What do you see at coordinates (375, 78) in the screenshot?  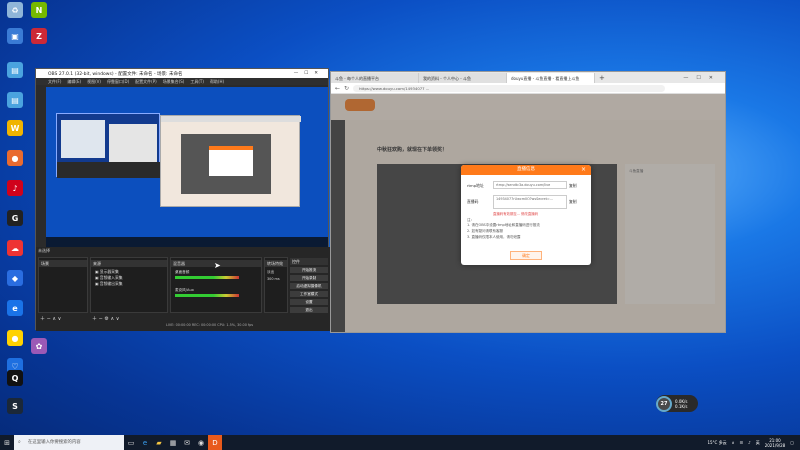 I see `tab-douyu-home: 斗鱼 - 每个人的直播平台` at bounding box center [375, 78].